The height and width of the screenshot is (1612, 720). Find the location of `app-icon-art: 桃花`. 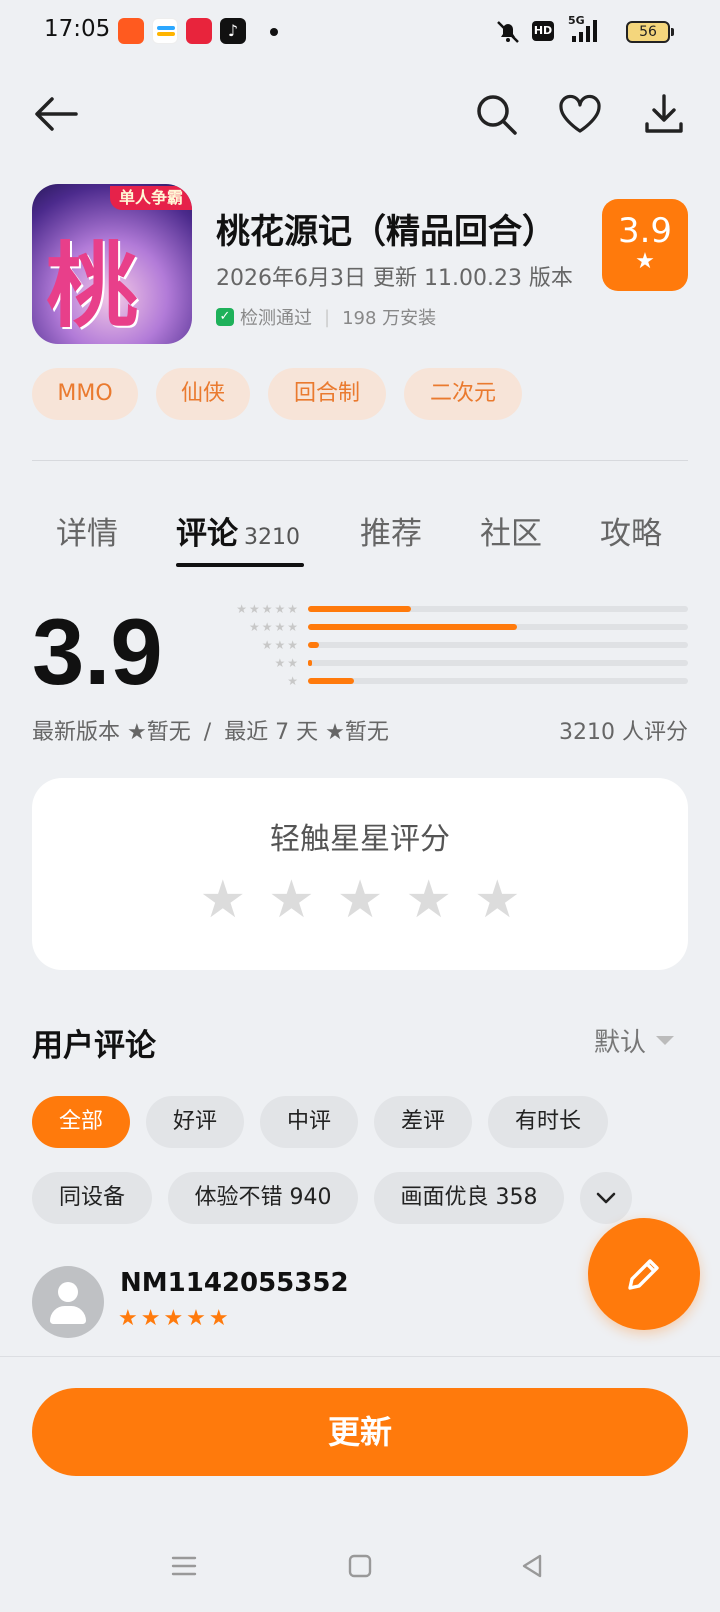

app-icon-art: 桃花 is located at coordinates (92, 286).